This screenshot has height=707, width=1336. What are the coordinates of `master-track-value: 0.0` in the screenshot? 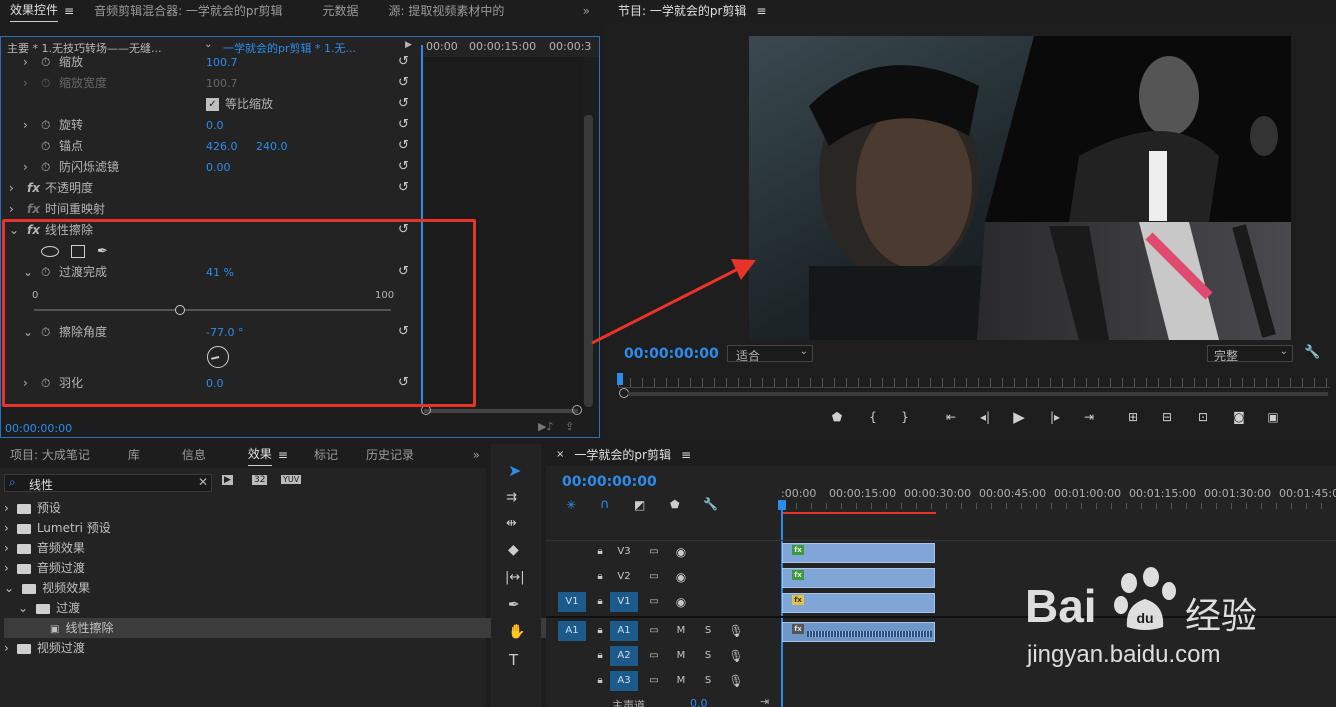 It's located at (699, 702).